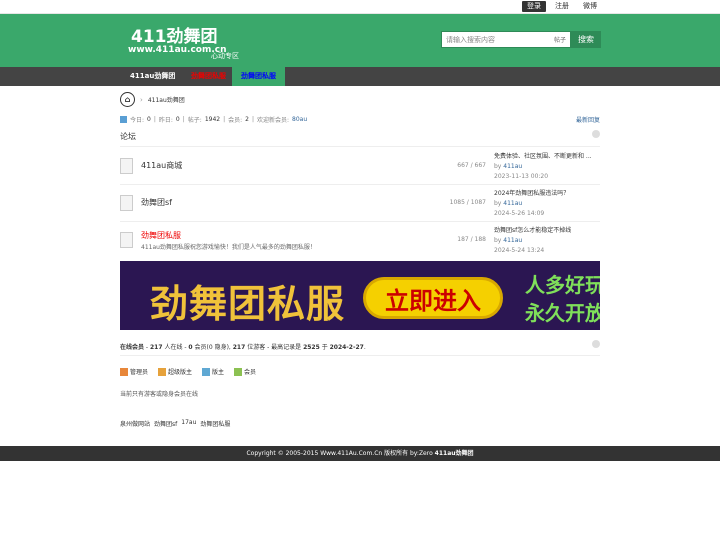  Describe the element at coordinates (467, 202) in the screenshot. I see `forum-count: 1085 / 1087` at that location.